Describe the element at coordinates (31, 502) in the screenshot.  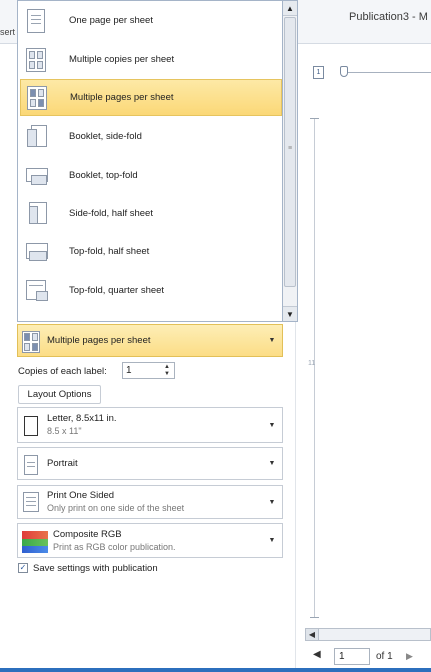
I see `one-sided-icon` at that location.